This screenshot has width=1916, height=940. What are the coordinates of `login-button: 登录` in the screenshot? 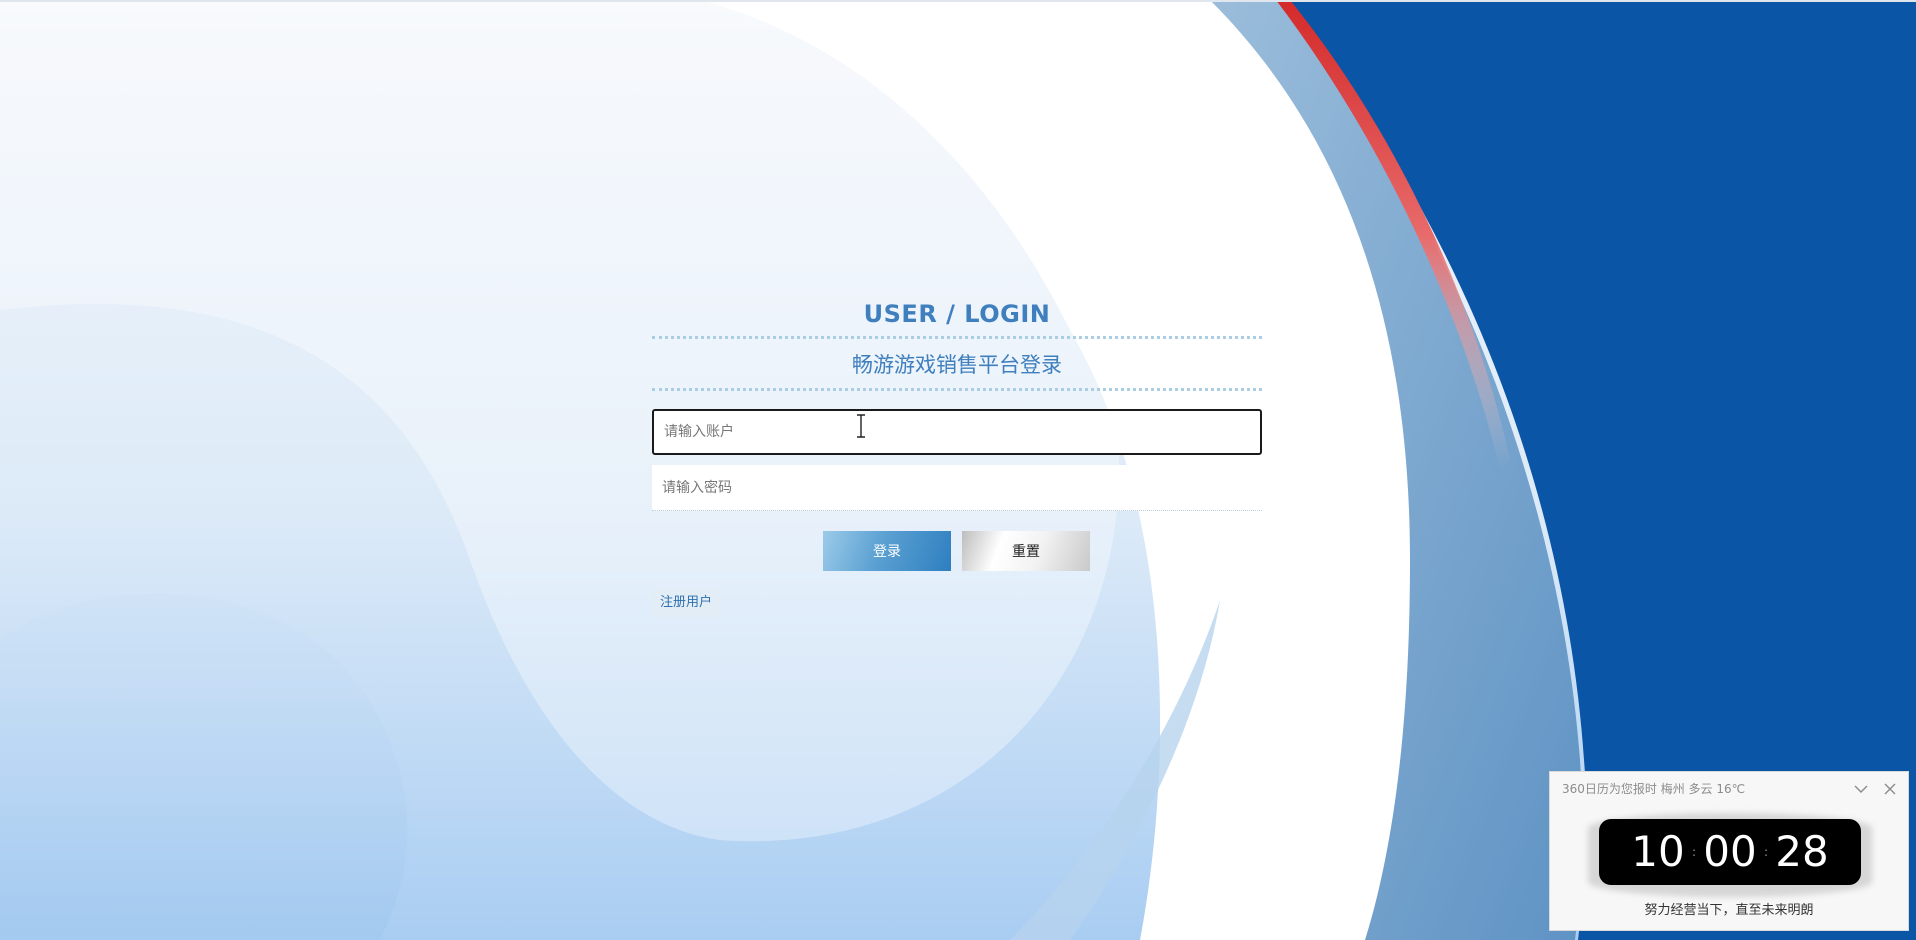 It's located at (887, 551).